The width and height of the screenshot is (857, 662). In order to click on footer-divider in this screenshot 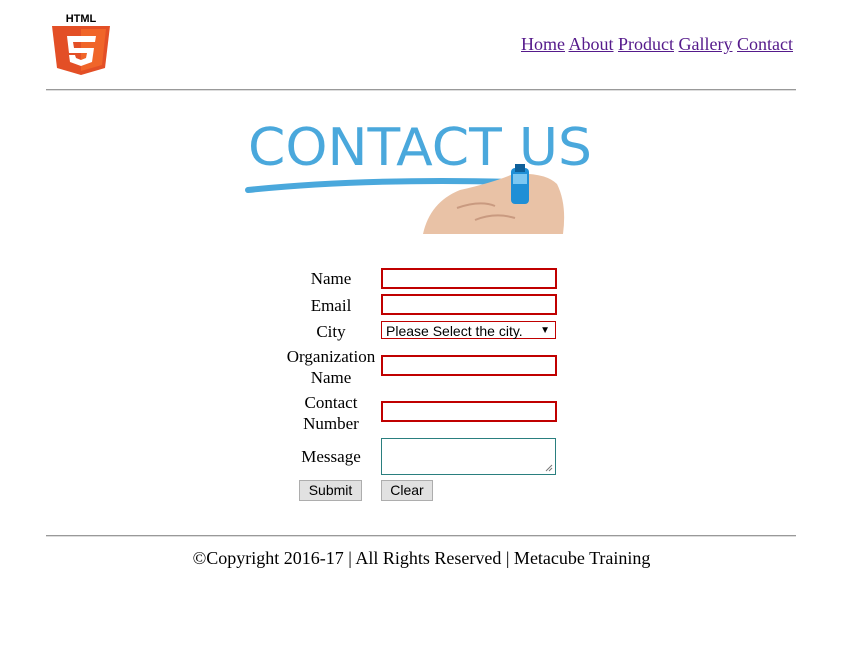, I will do `click(421, 536)`.